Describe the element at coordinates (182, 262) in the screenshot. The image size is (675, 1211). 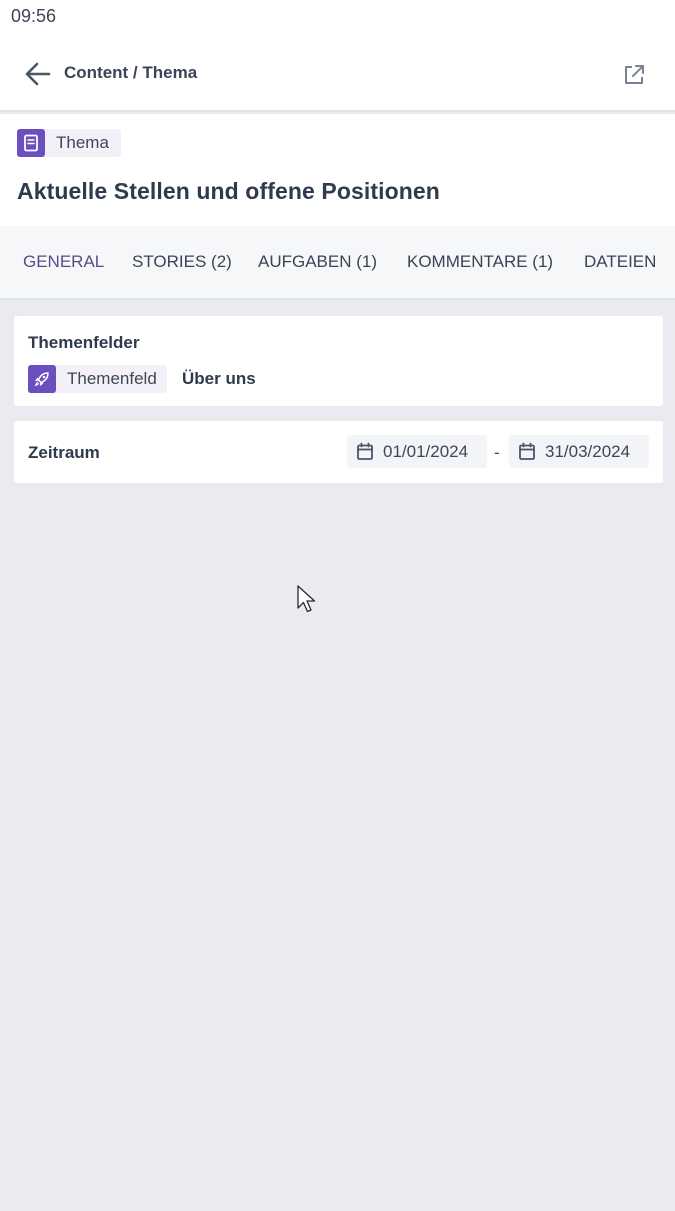
I see `tab-stories: STORIES (2)` at that location.